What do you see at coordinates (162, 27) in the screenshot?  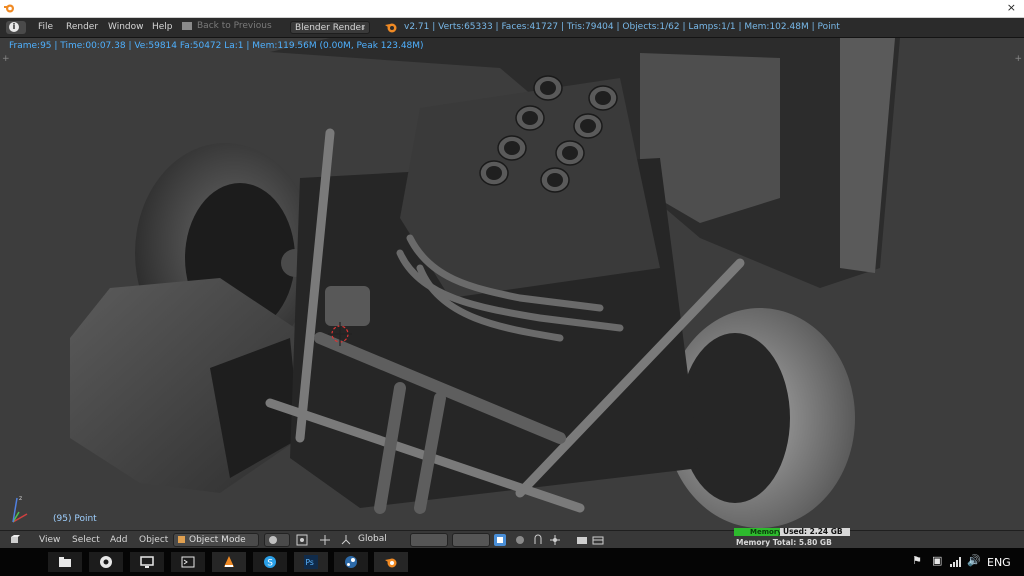 I see `menu-help: Help` at bounding box center [162, 27].